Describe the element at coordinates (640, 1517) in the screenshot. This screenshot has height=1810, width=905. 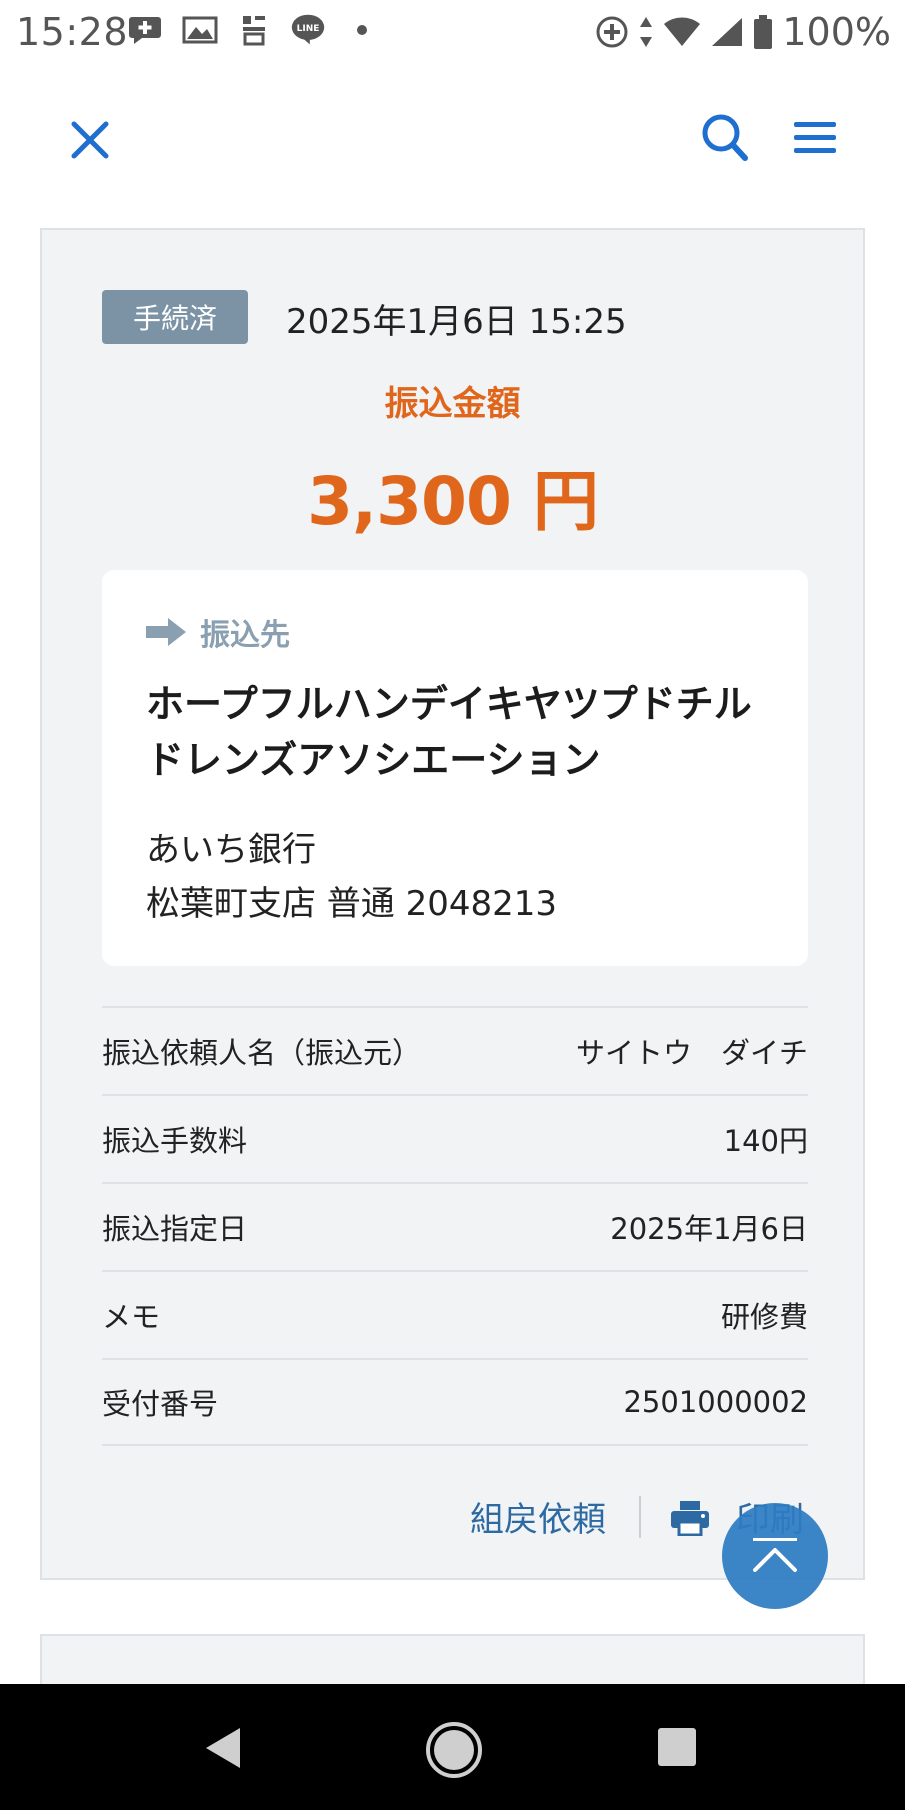
I see `action-divider` at that location.